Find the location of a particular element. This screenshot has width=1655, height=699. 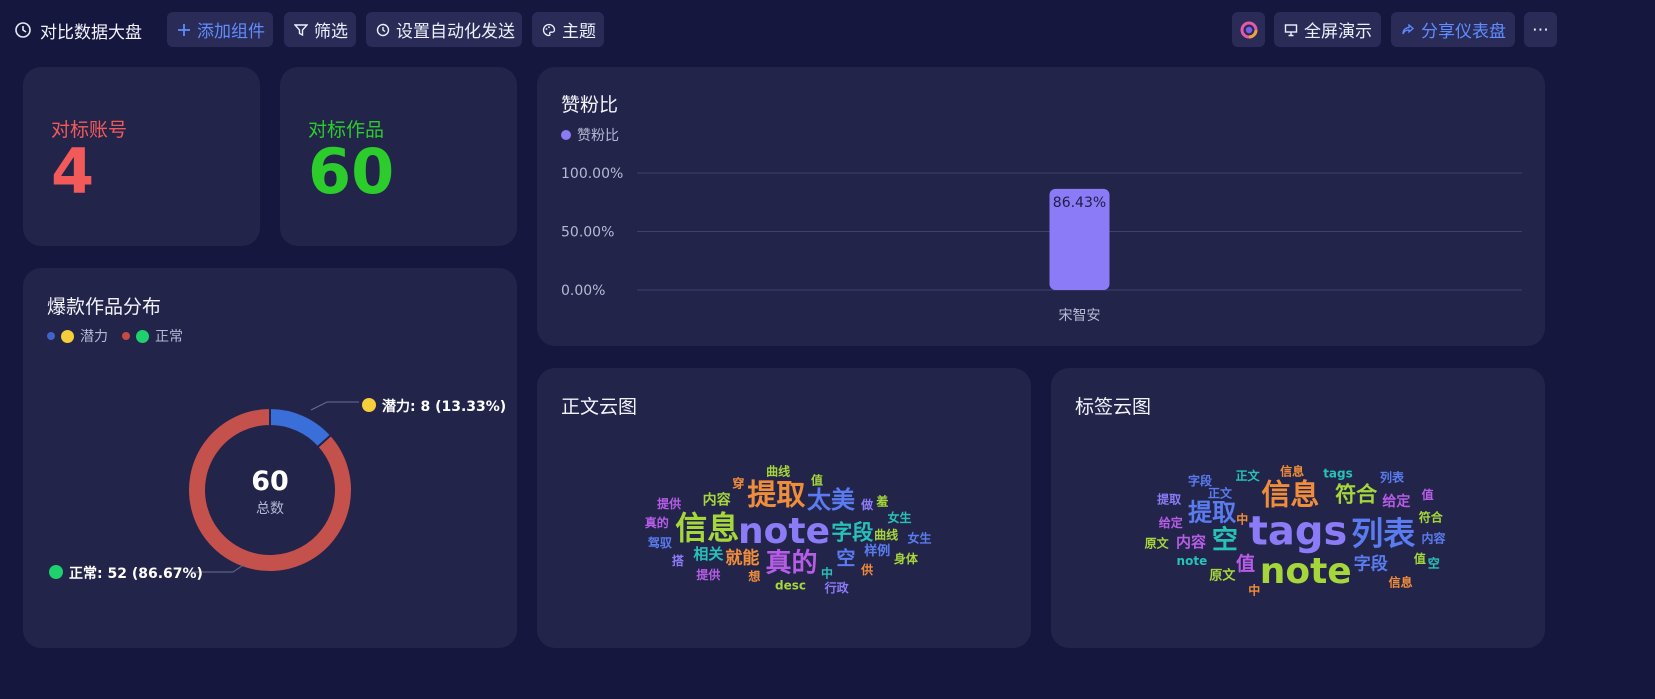

more-button: ⋯ is located at coordinates (1540, 29).